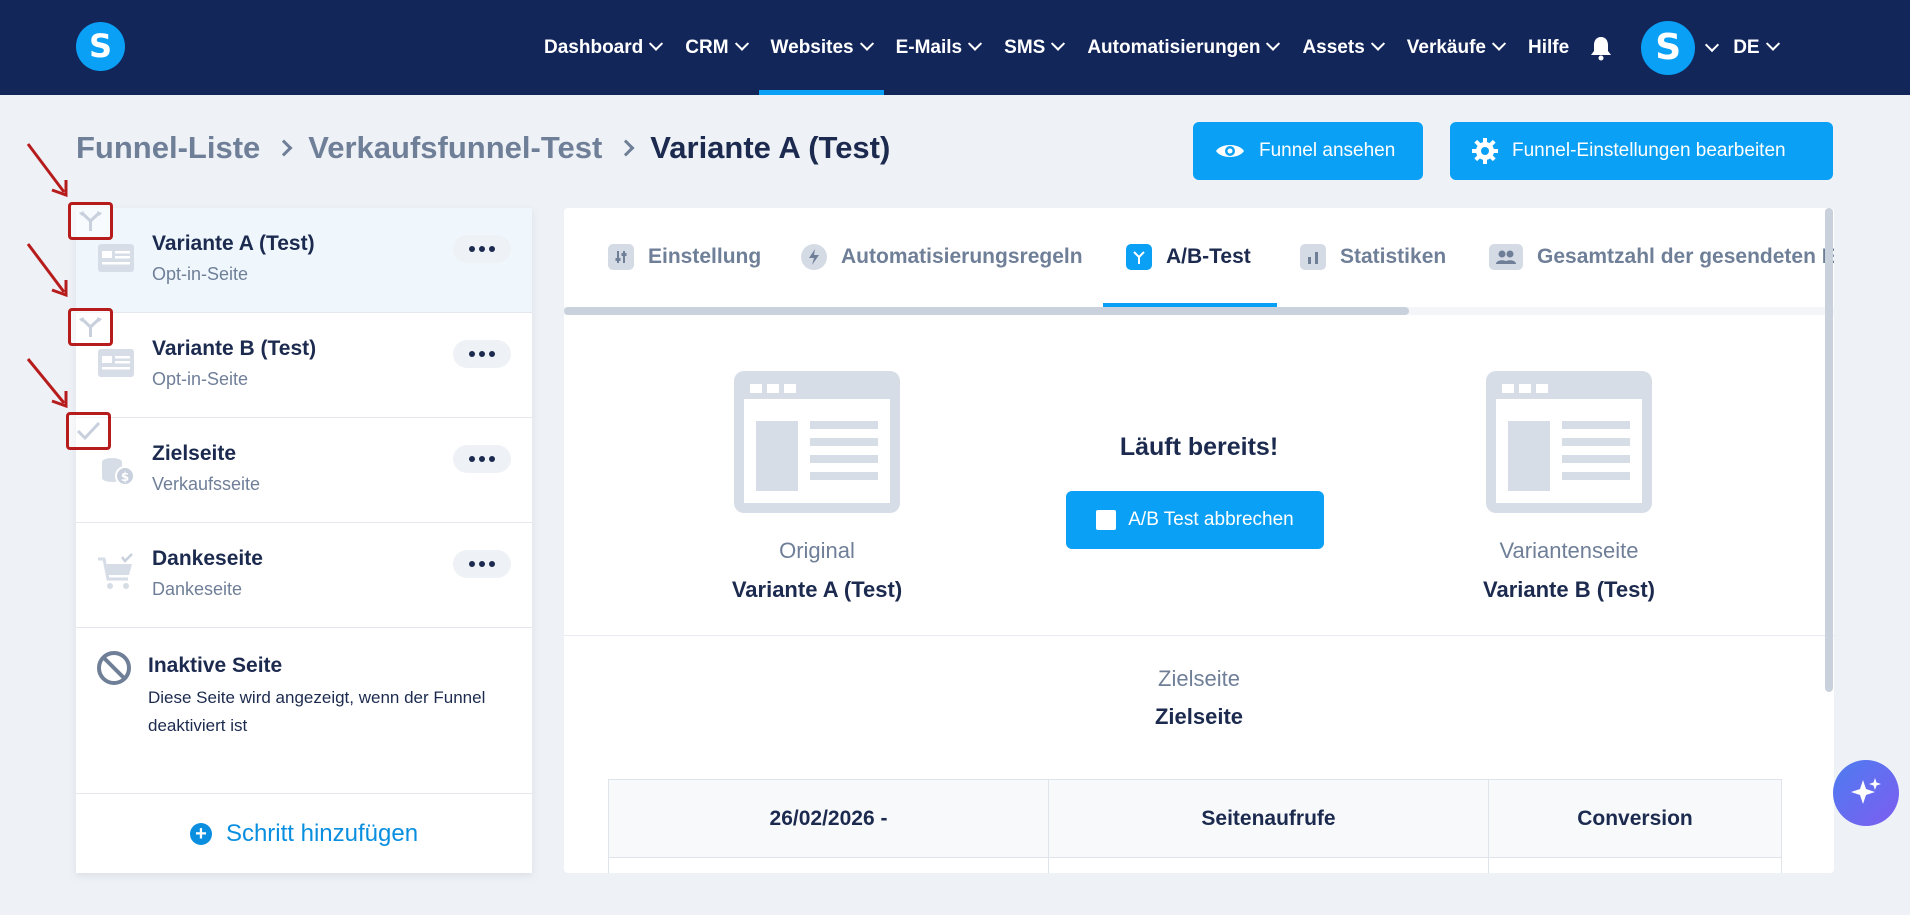 The image size is (1910, 915). What do you see at coordinates (47, 383) in the screenshot?
I see `annotation-arrow` at bounding box center [47, 383].